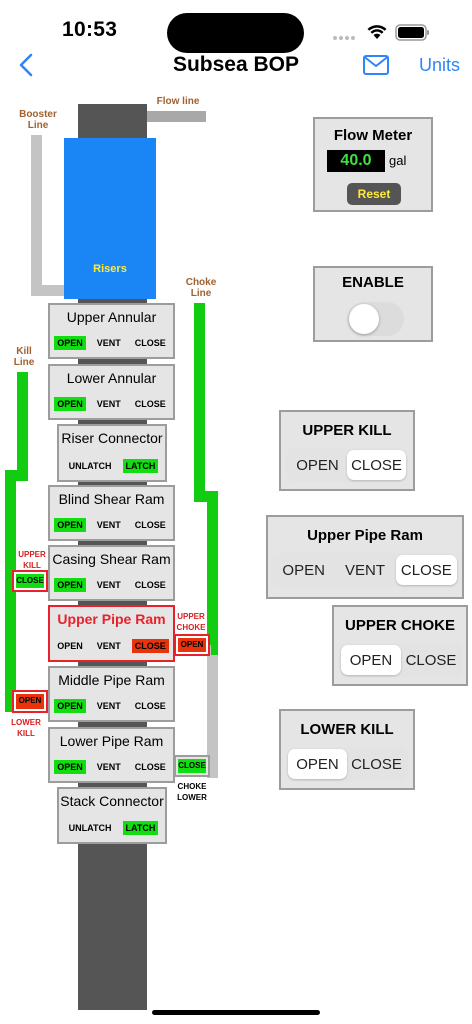  Describe the element at coordinates (111, 573) in the screenshot. I see `casing-shear-ram-control: Casing Shear Ram OPEN VENT CLOSE` at that location.